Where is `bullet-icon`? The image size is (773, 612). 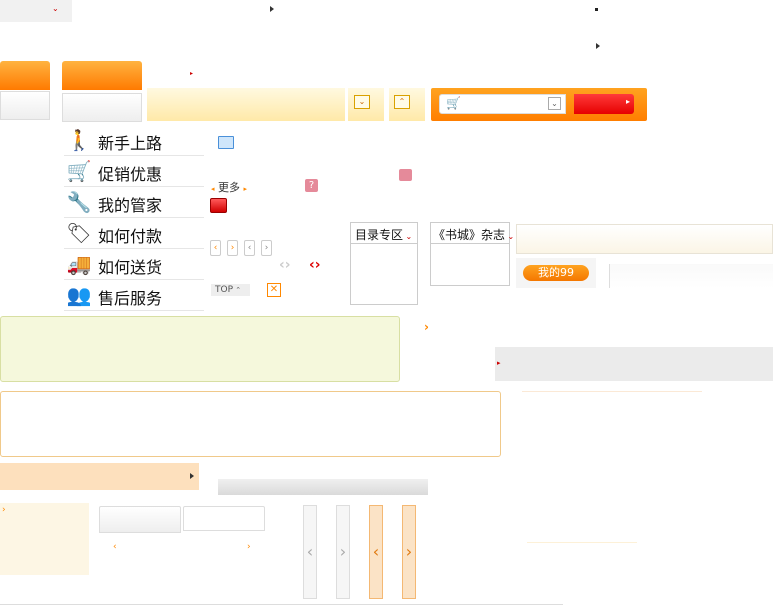
bullet-icon is located at coordinates (596, 9).